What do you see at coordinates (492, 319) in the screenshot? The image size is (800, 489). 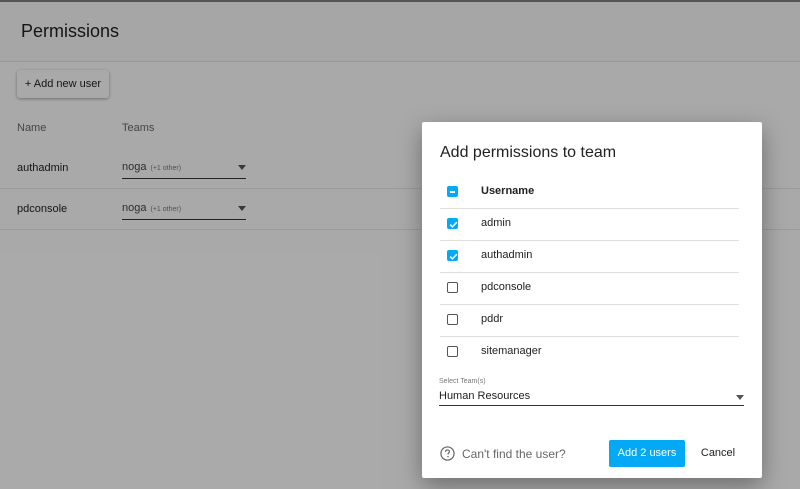 I see `user-label: pddr` at bounding box center [492, 319].